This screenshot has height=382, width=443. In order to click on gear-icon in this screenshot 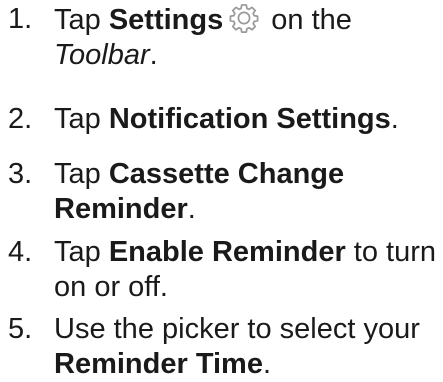, I will do `click(244, 18)`.